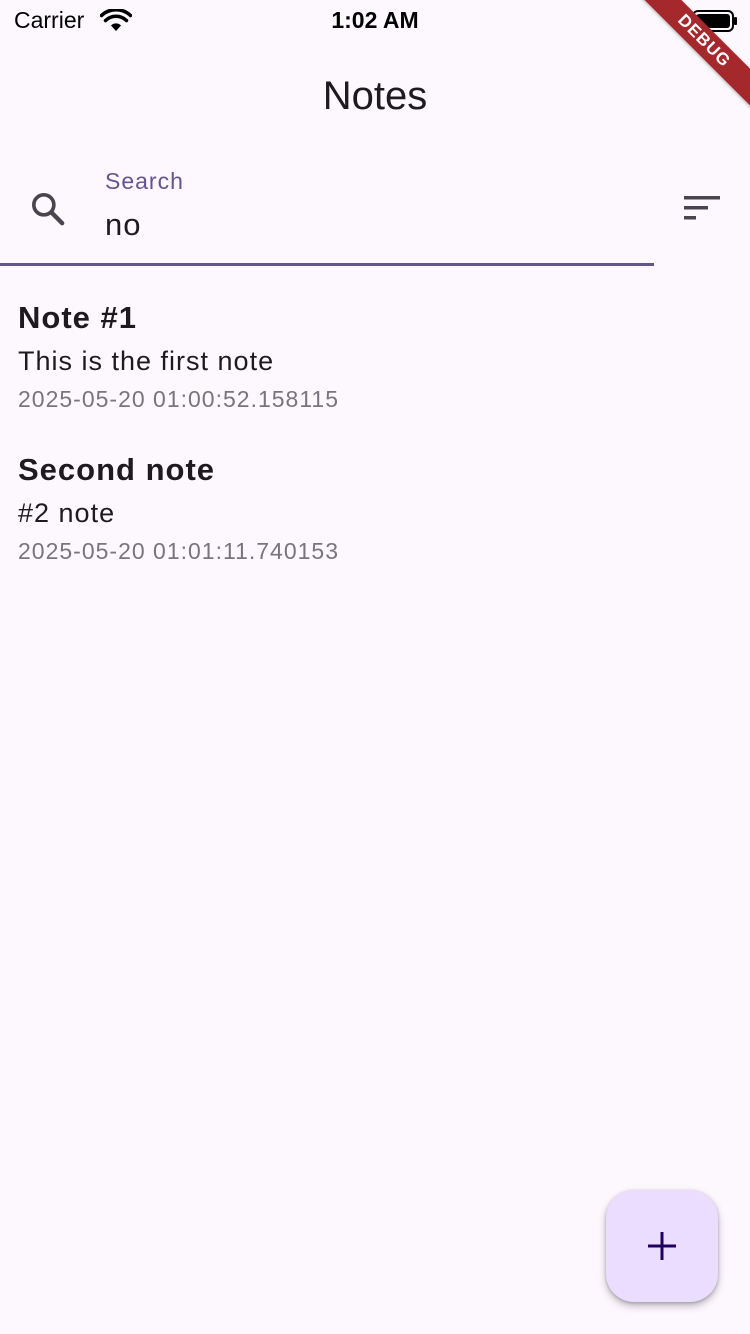 Image resolution: width=750 pixels, height=1334 pixels. I want to click on note-date: 2025-05-20 01:00:52.158115, so click(179, 399).